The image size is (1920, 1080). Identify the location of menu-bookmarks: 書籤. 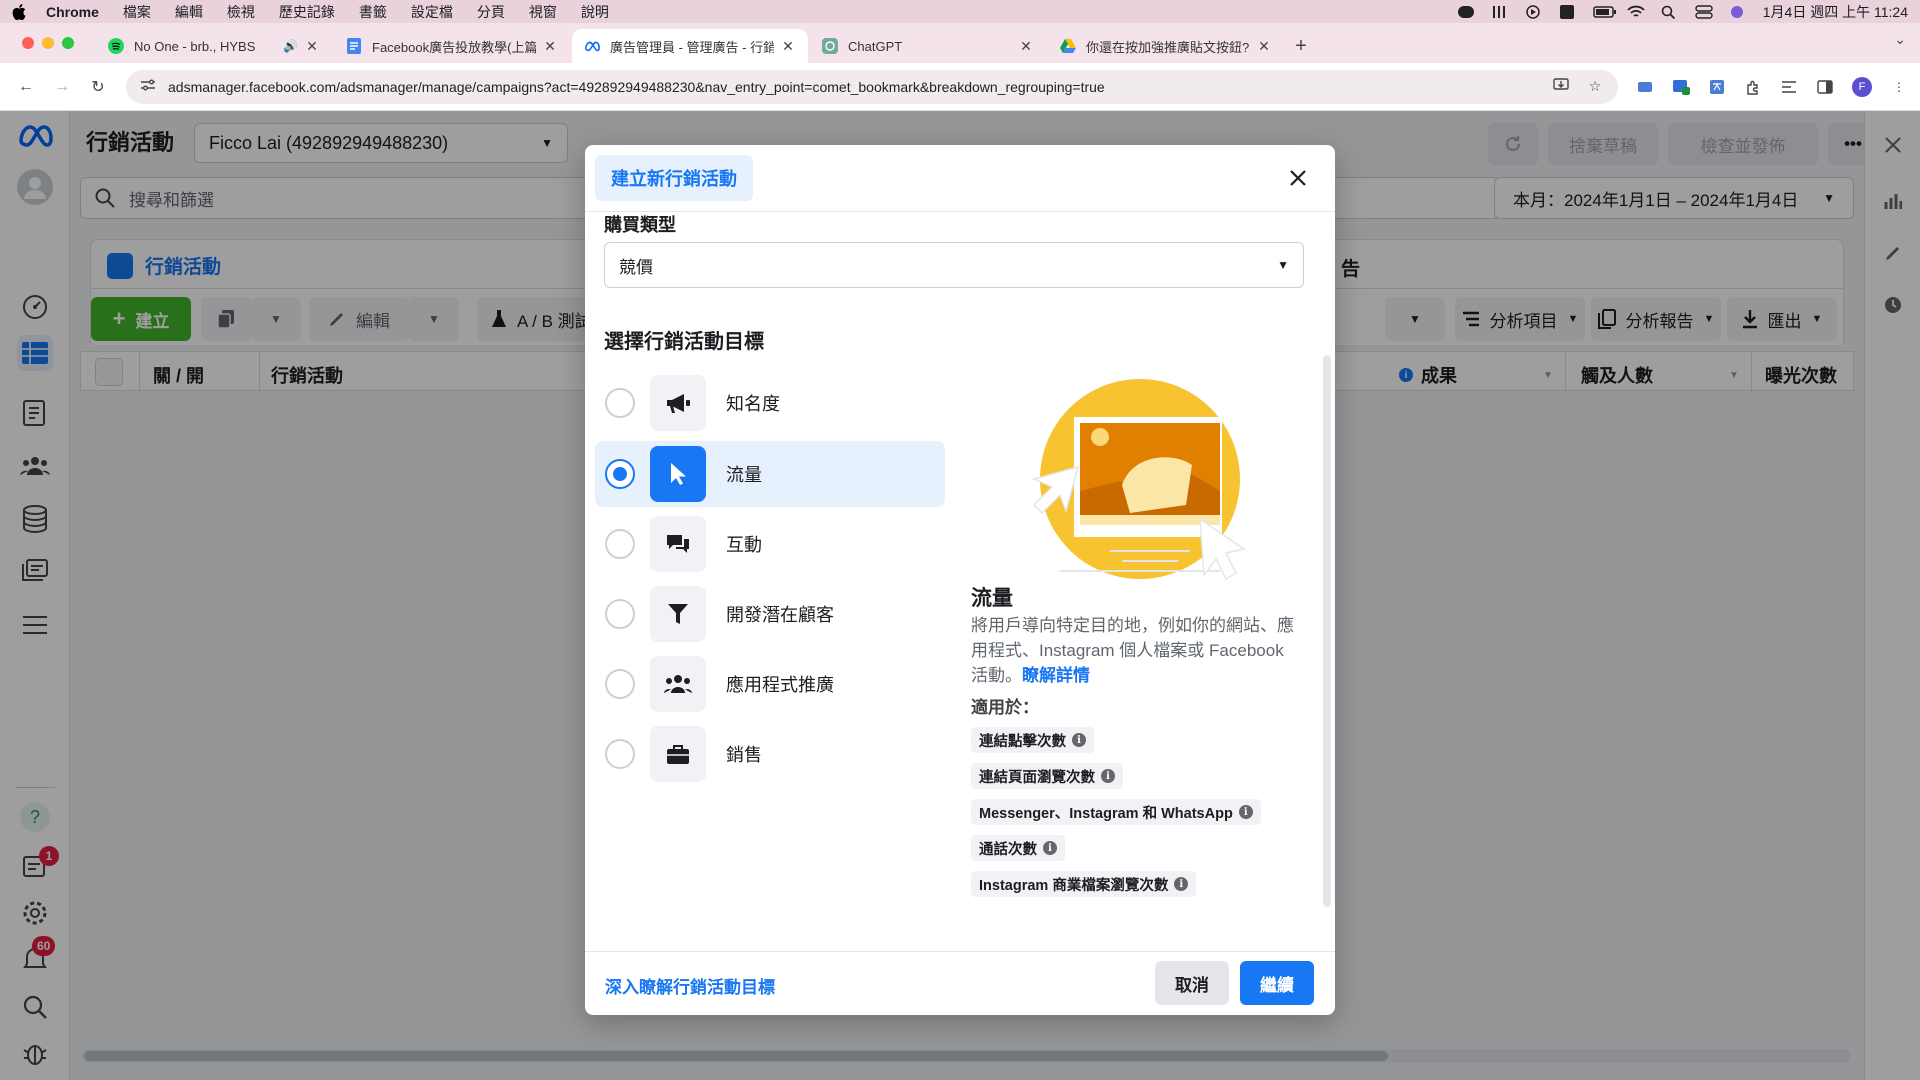
(373, 12).